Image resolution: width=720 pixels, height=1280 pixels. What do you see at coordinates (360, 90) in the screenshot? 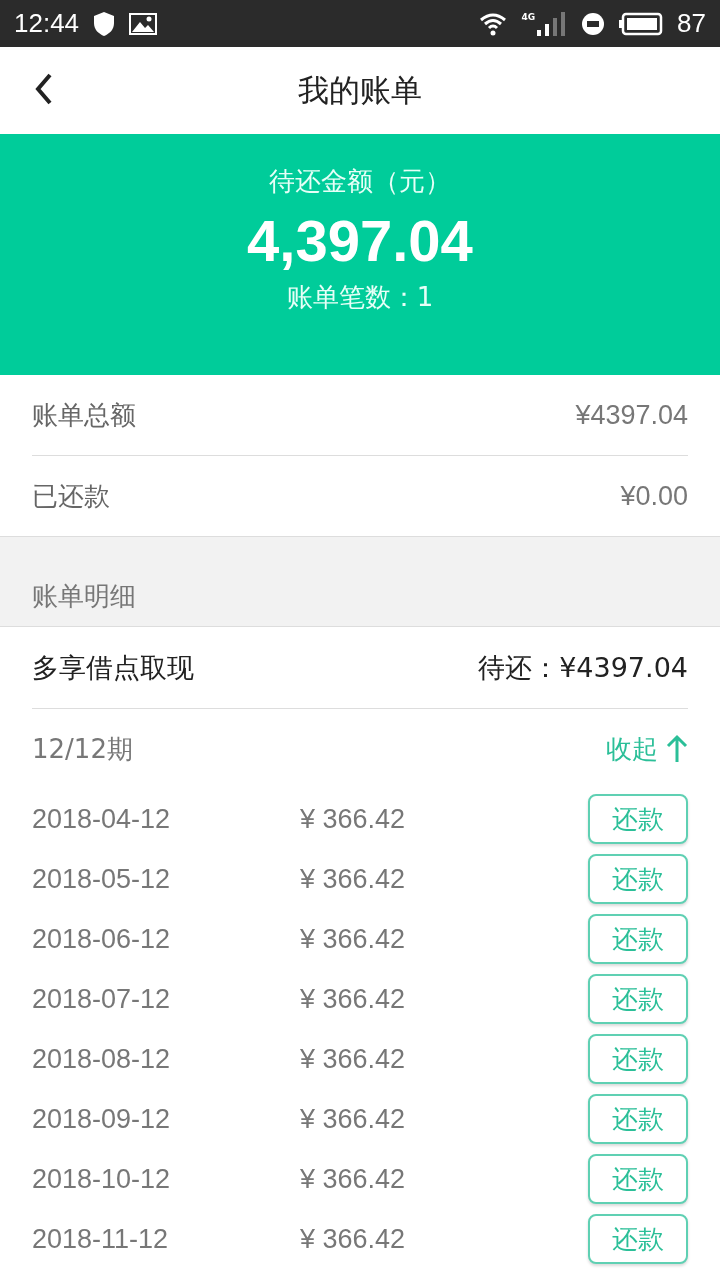
I see `page-title: 我的账单` at bounding box center [360, 90].